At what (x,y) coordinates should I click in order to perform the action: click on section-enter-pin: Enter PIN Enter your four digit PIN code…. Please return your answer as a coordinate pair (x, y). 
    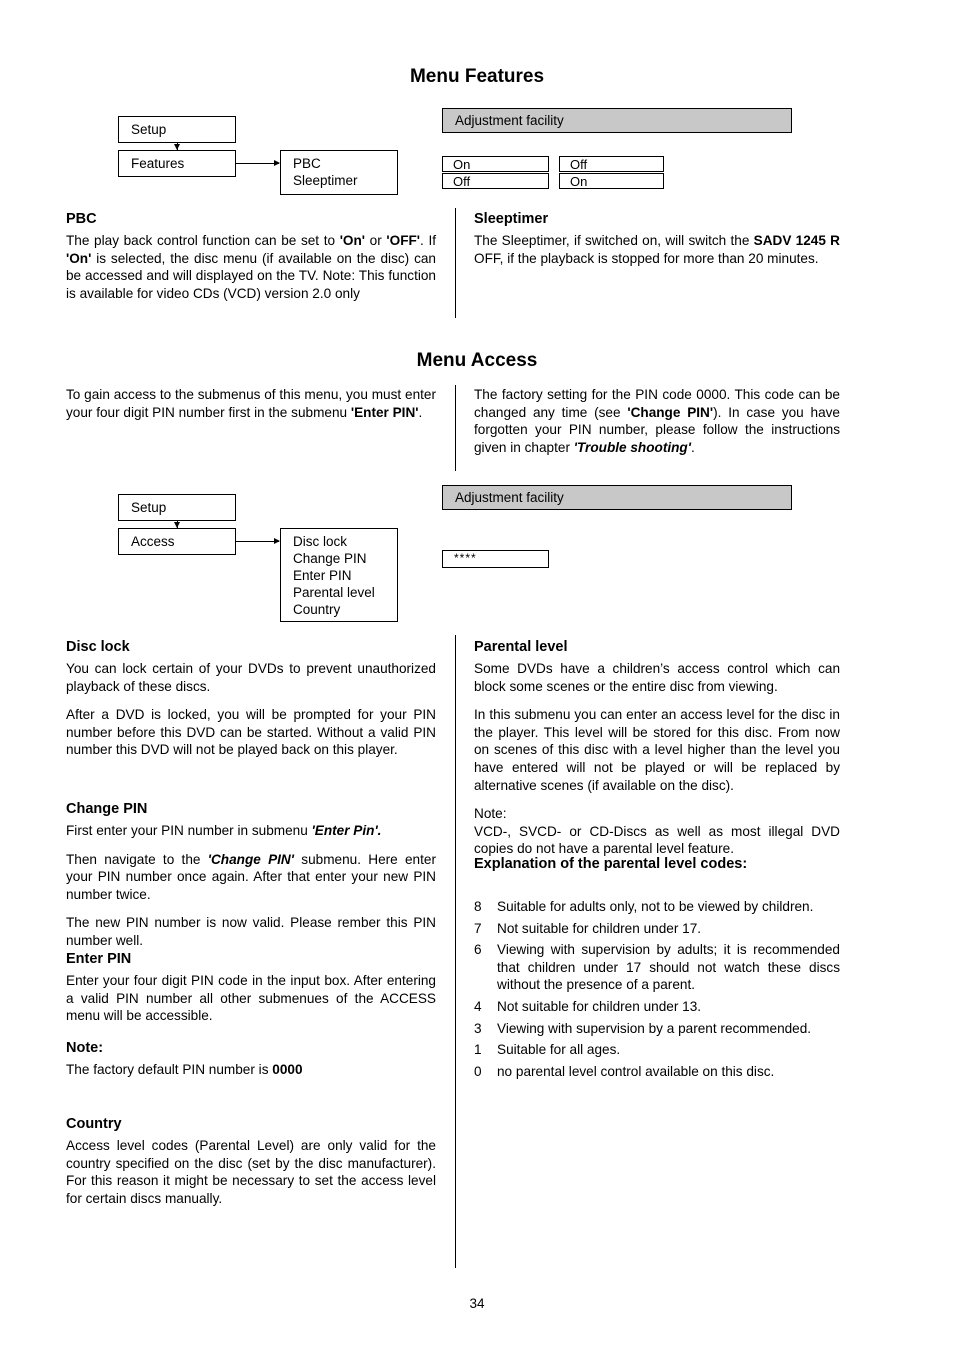
    Looking at the image, I should click on (251, 1014).